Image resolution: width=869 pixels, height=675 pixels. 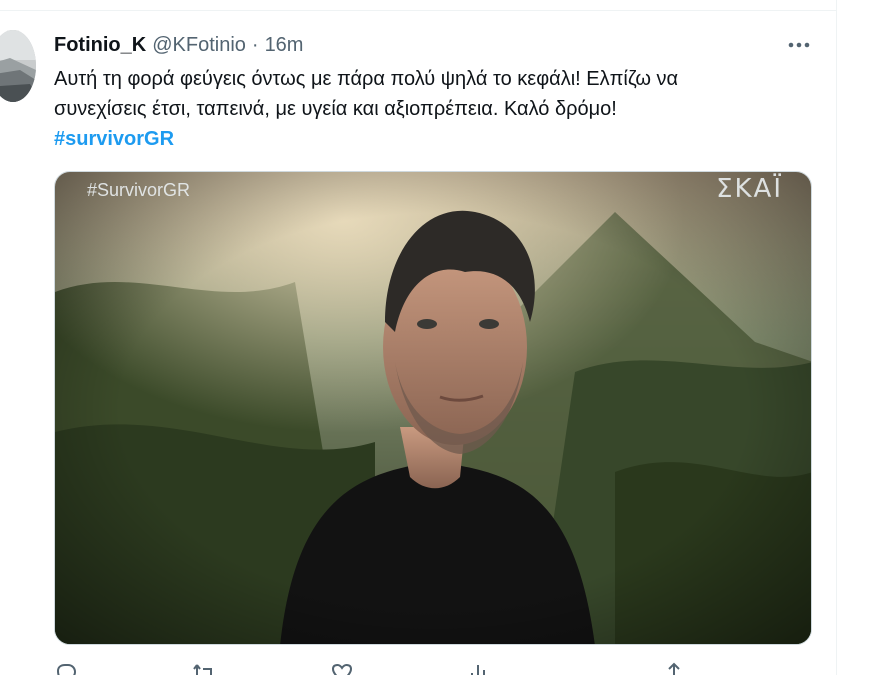 What do you see at coordinates (404, 668) in the screenshot?
I see `action-bar` at bounding box center [404, 668].